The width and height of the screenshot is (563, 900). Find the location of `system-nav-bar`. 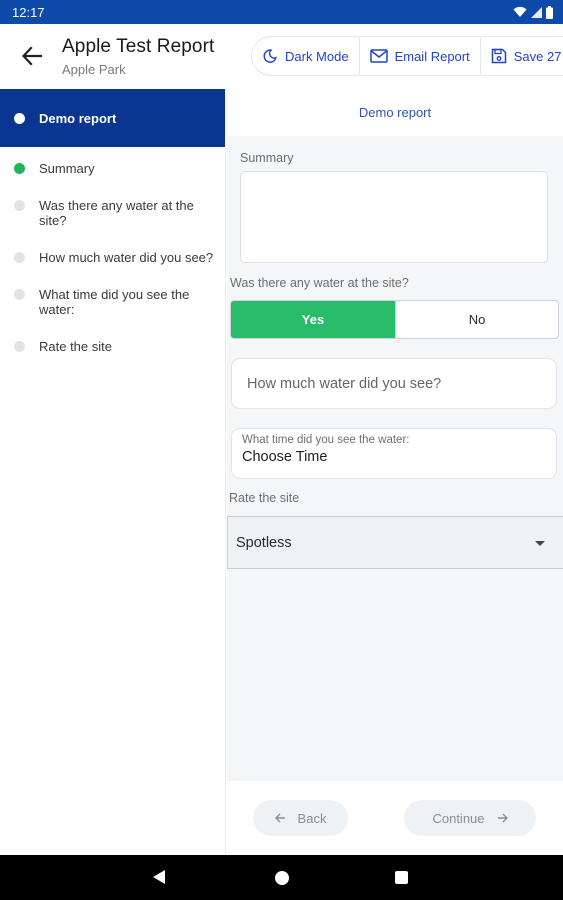

system-nav-bar is located at coordinates (281, 877).